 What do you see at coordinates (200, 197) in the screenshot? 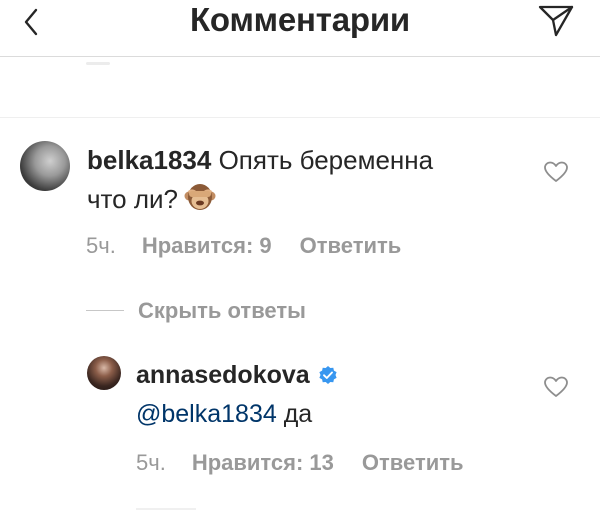
I see `see-no-evil-monkey-icon` at bounding box center [200, 197].